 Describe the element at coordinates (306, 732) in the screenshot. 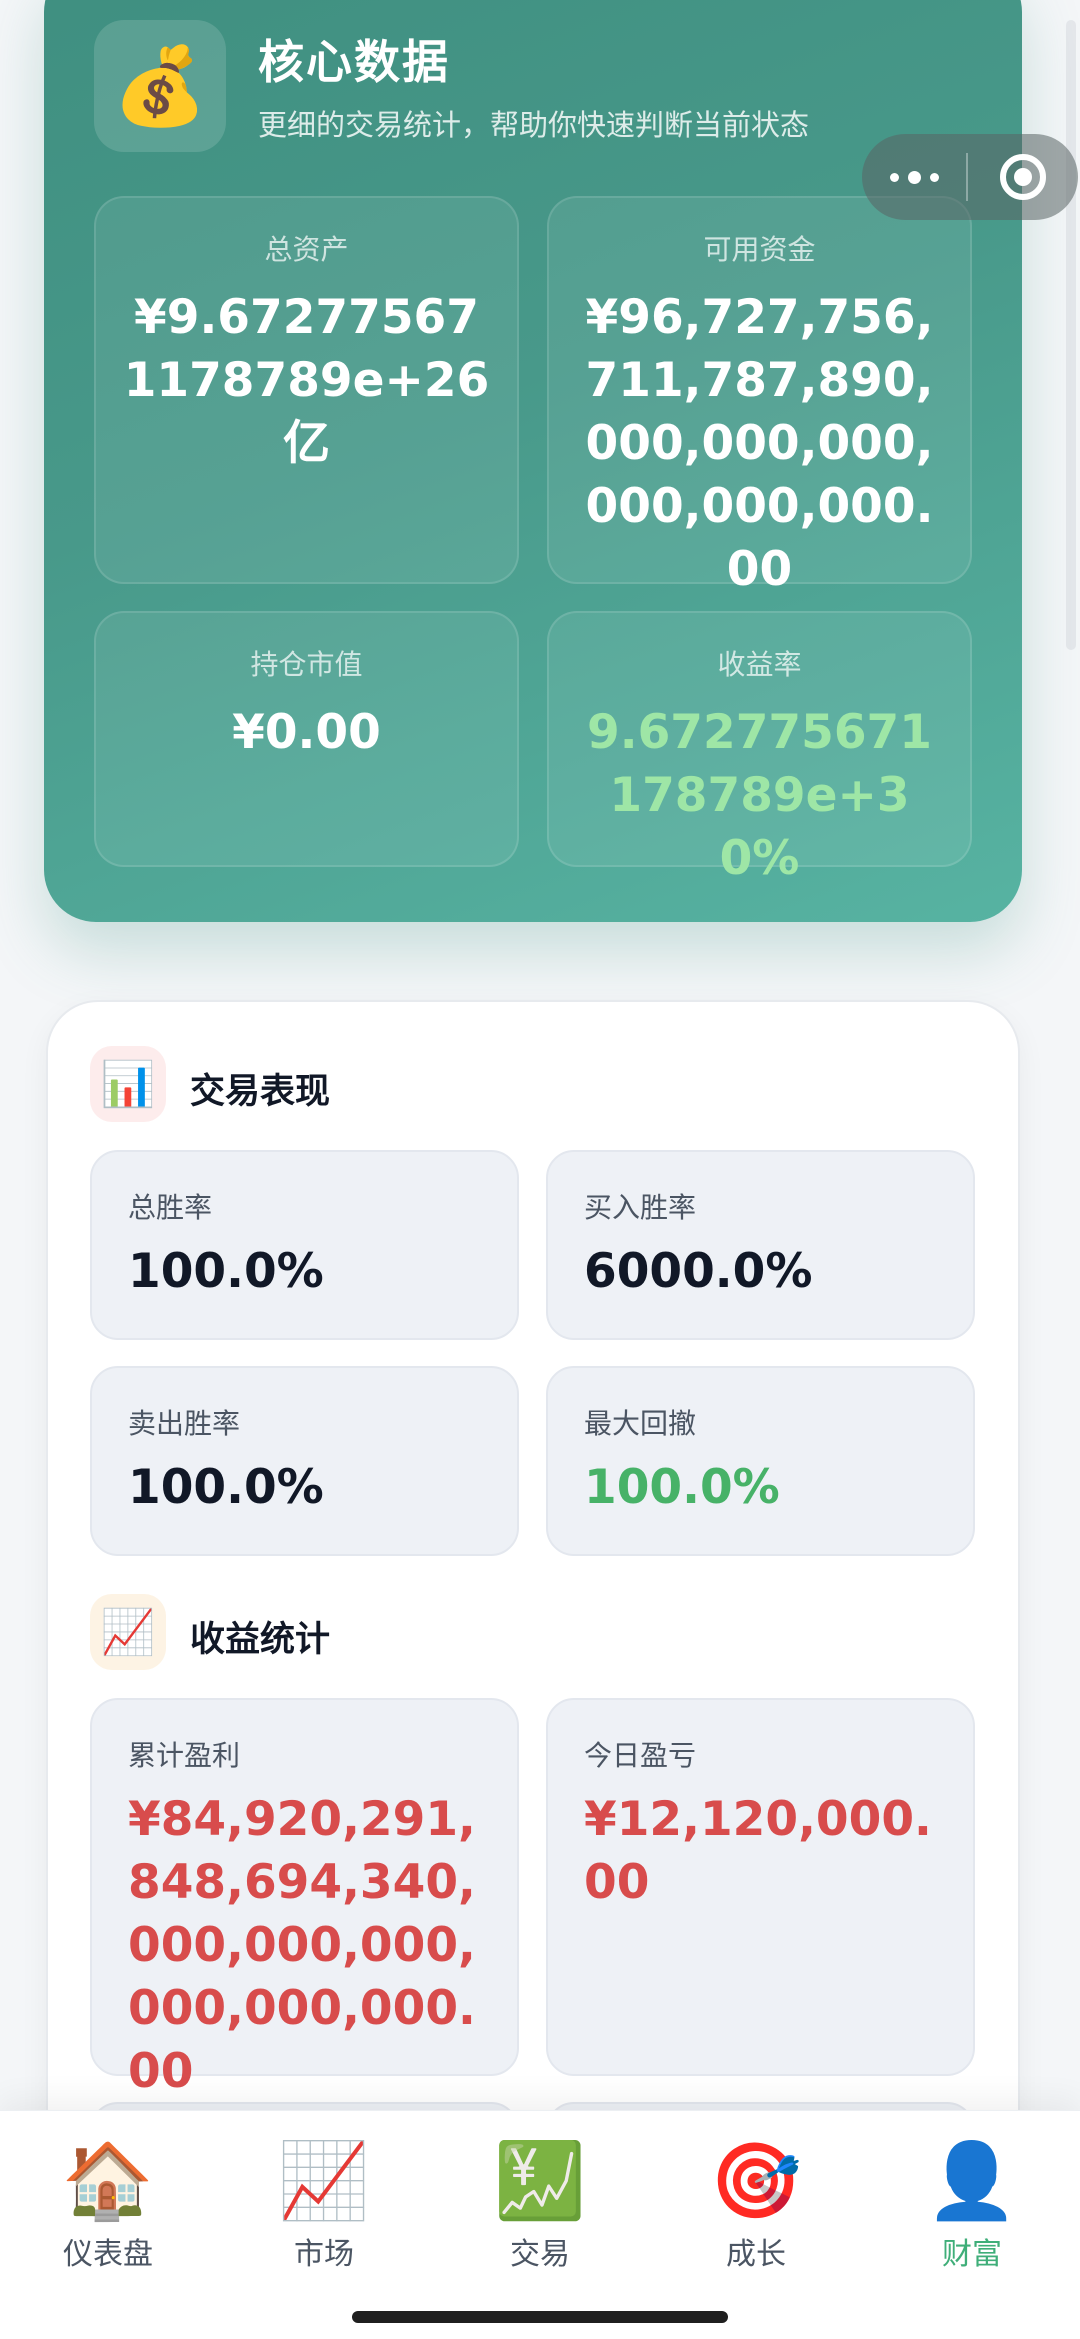

I see `stat-value: ¥0.00` at that location.